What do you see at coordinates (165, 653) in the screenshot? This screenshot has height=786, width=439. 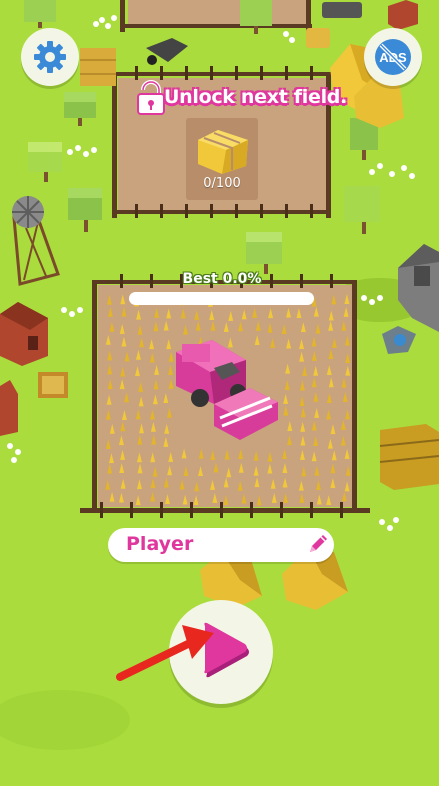 I see `red-arrow-icon` at bounding box center [165, 653].